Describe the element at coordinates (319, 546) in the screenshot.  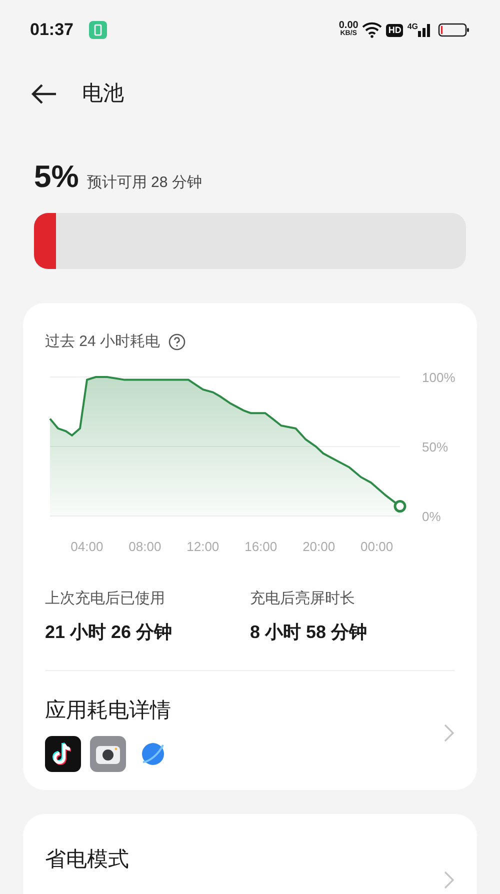
I see `axis-label: 20:00` at that location.